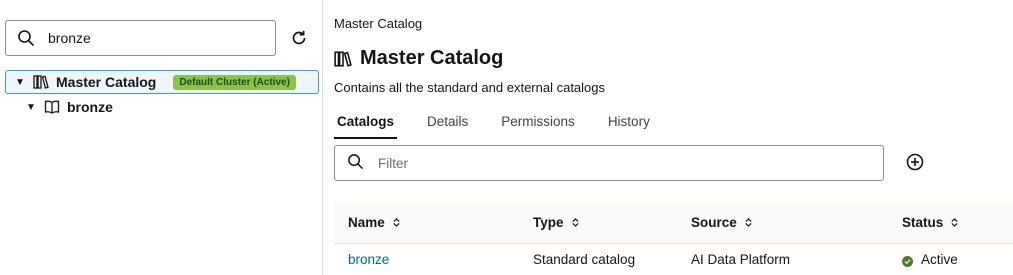  I want to click on catalog-source-cell: AI Data Platform, so click(741, 259).